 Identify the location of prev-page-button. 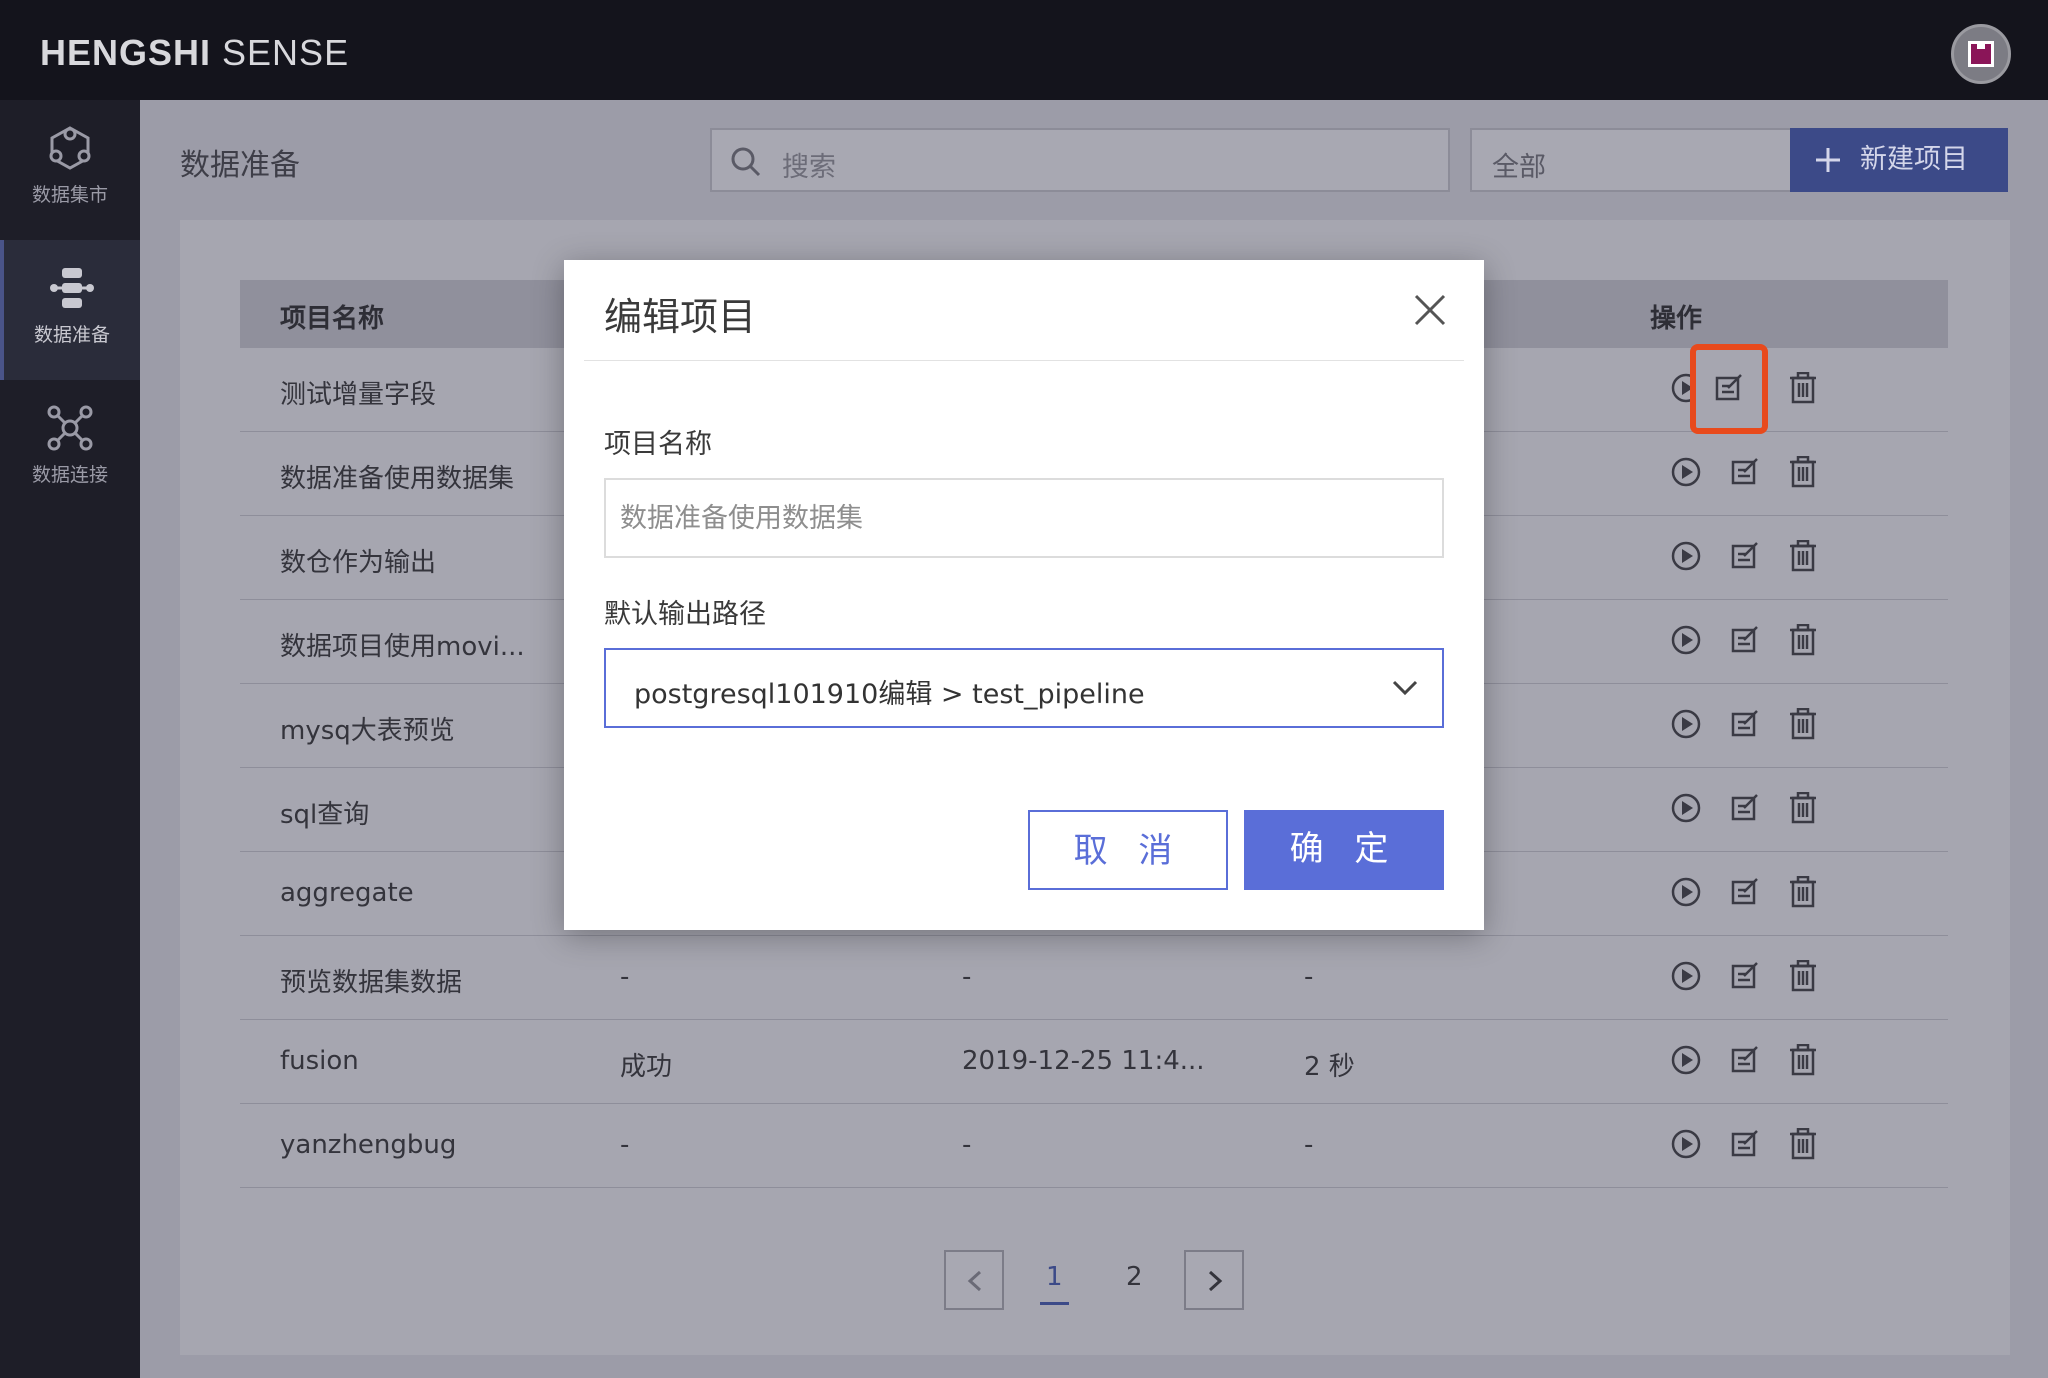
(974, 1280).